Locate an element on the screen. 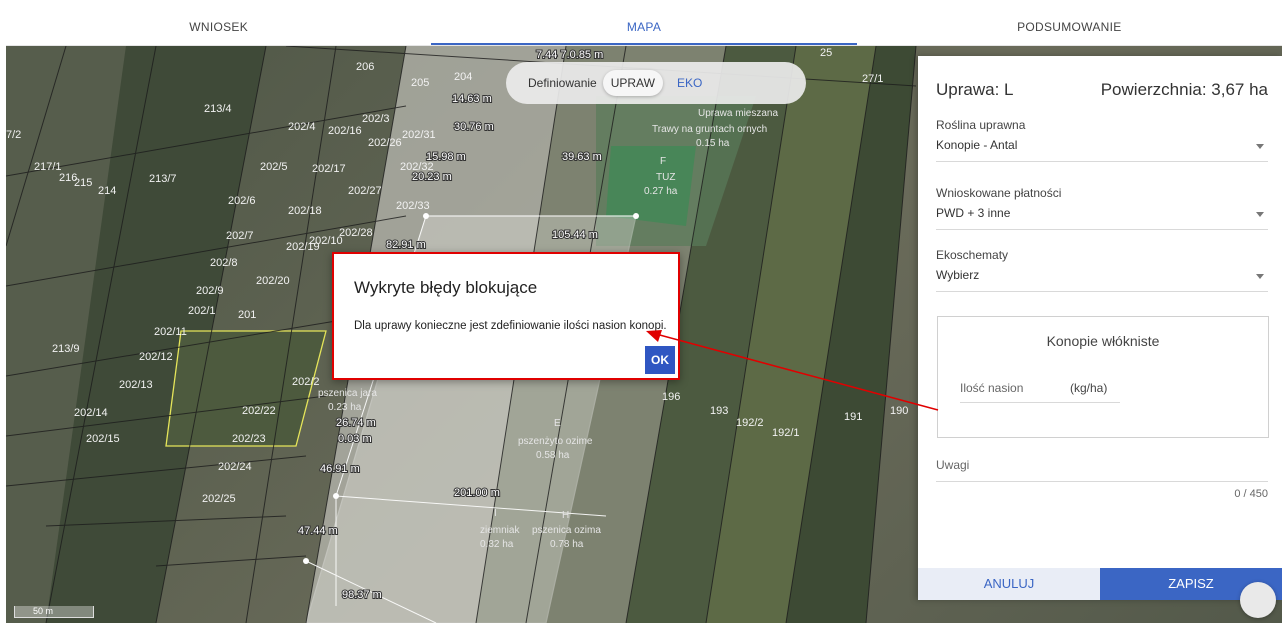 The image size is (1282, 623). parcel-label: 193 is located at coordinates (719, 411).